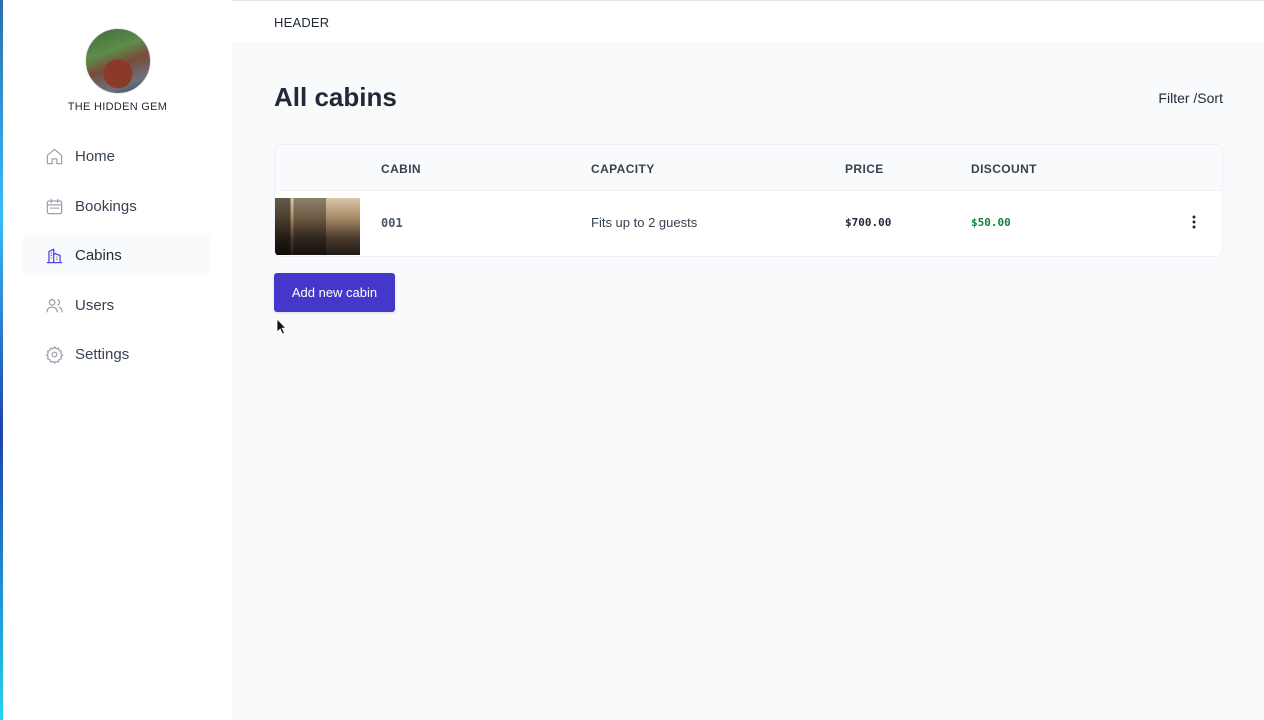 The width and height of the screenshot is (1264, 720). I want to click on sidebar-item-cabins: Cabins, so click(117, 255).